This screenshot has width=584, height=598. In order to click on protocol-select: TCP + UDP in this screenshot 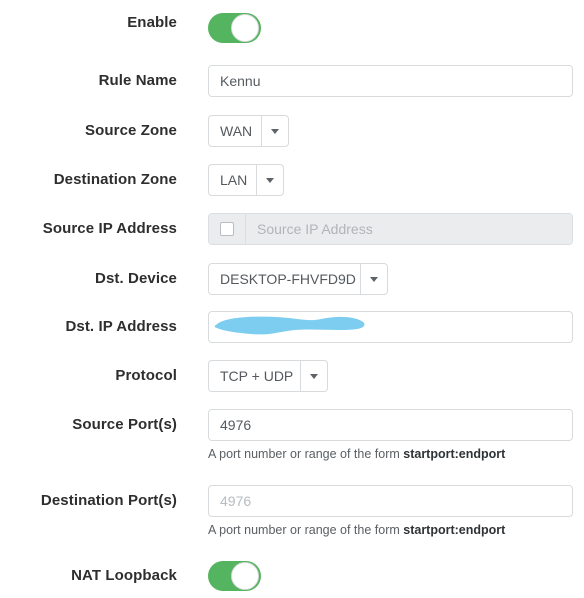, I will do `click(268, 376)`.